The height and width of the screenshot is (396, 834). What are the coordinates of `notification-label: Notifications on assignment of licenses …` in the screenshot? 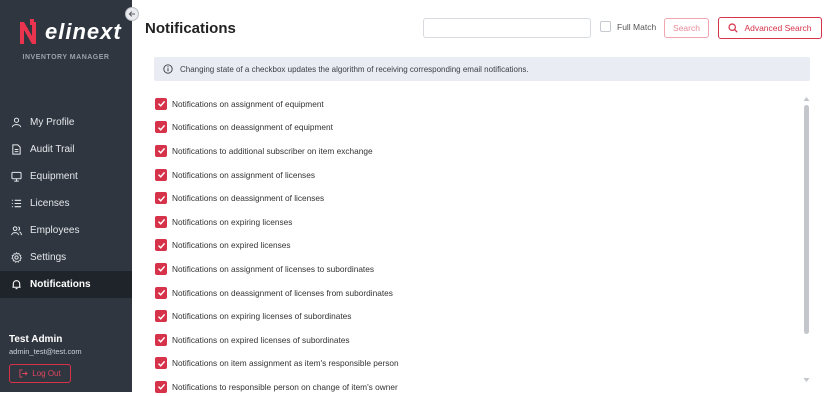 It's located at (273, 268).